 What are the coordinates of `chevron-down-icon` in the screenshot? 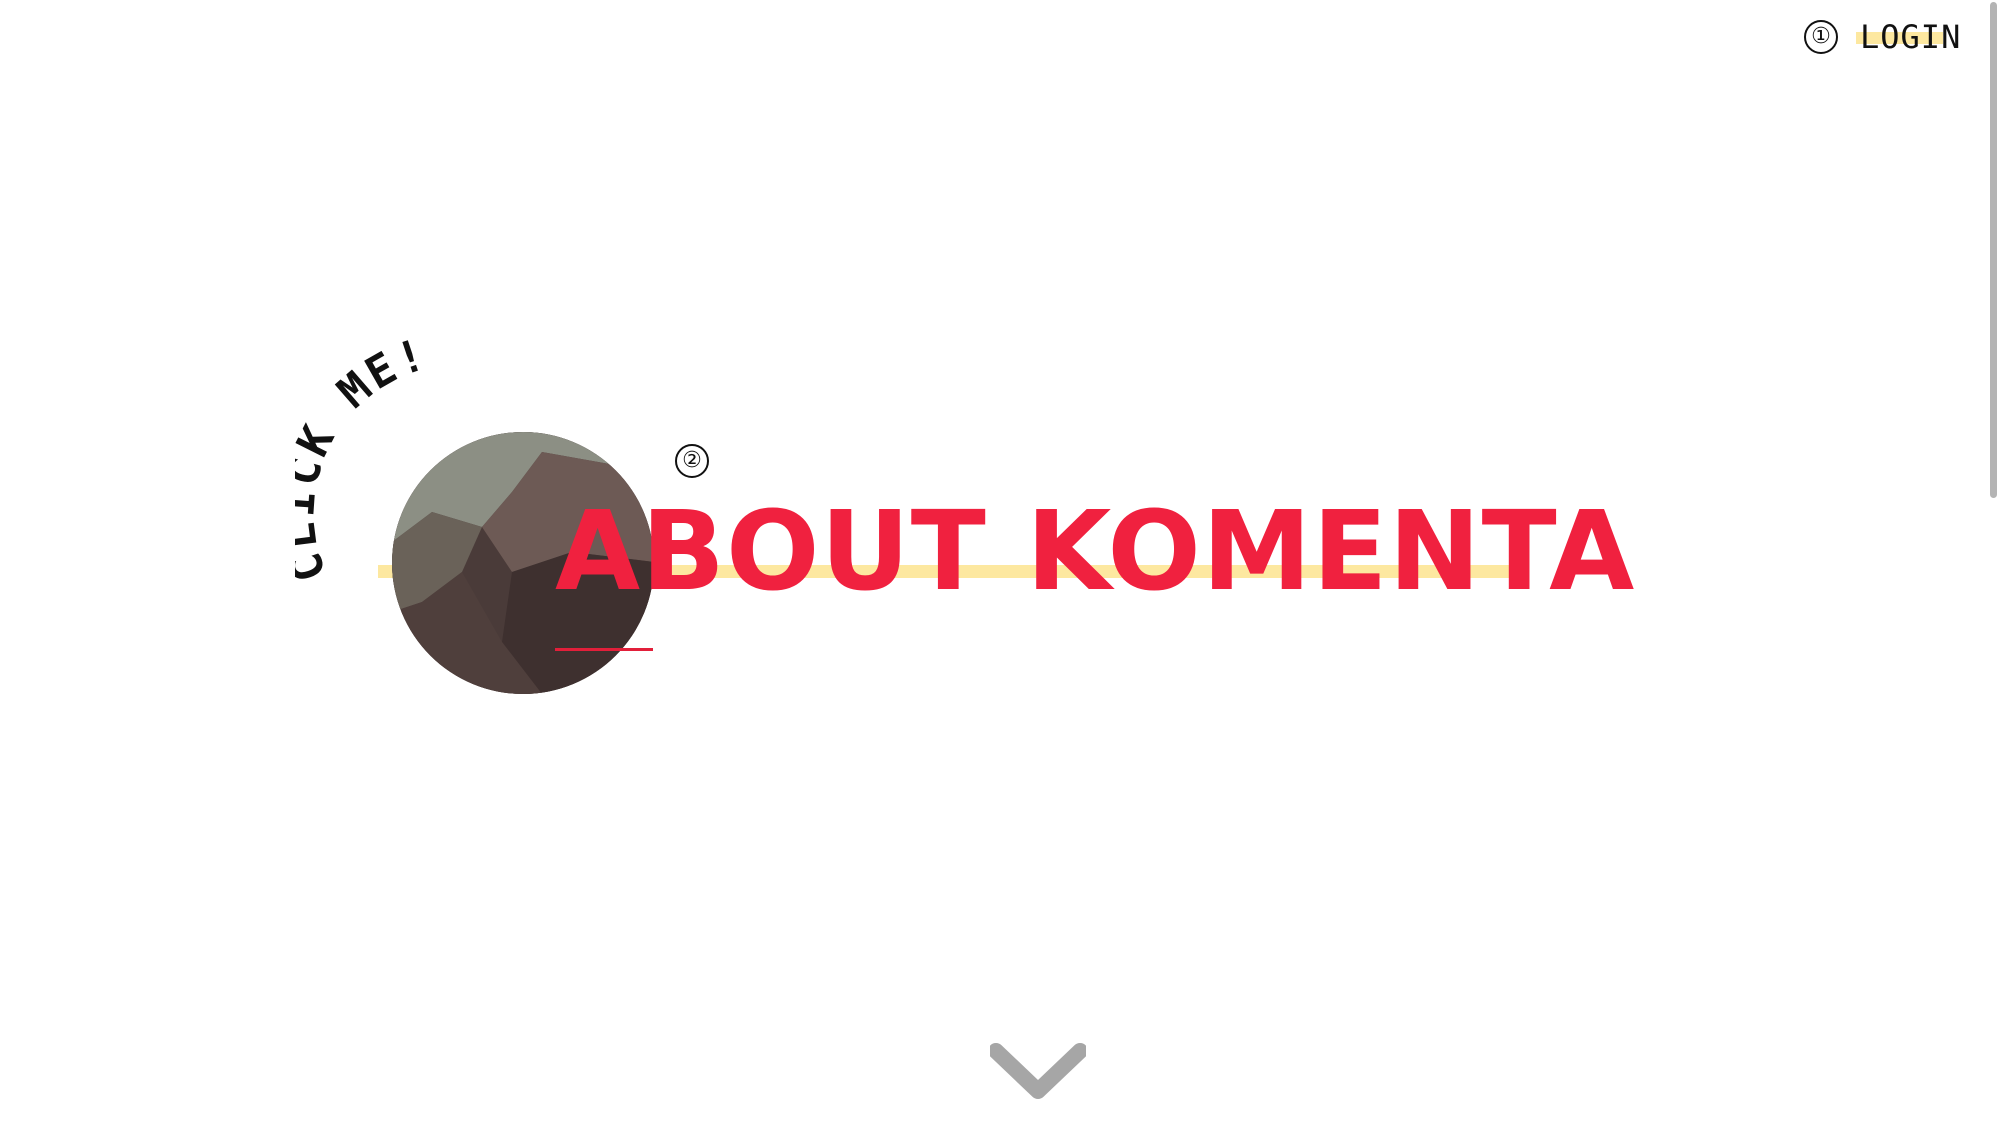 It's located at (1038, 1071).